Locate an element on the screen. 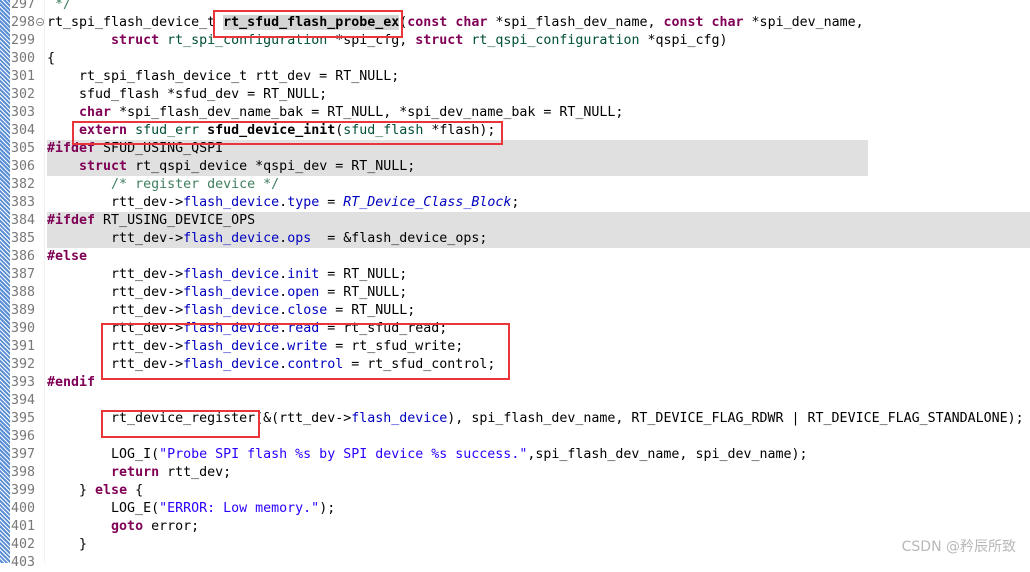 The width and height of the screenshot is (1030, 572). code-token: = rt_sfud_control; is located at coordinates (419, 364).